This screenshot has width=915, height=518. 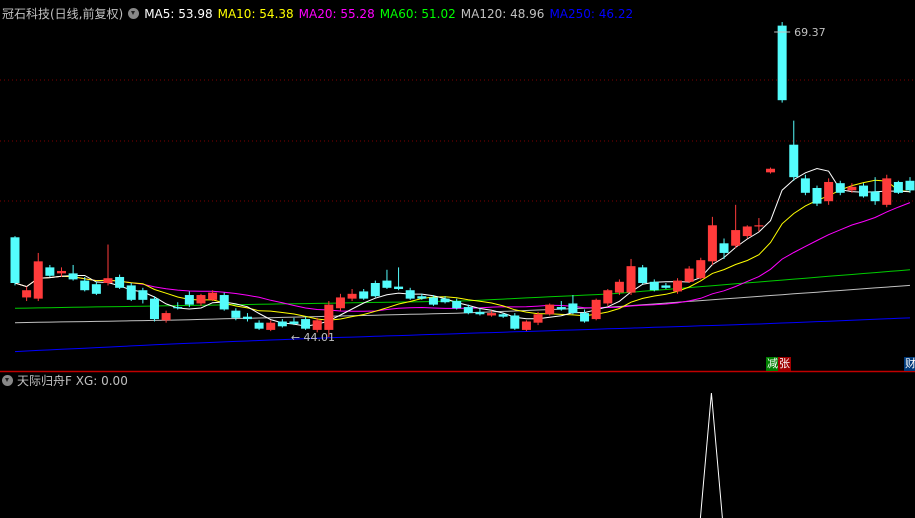 I want to click on ma250-label: MA250: 46.22, so click(x=591, y=14).